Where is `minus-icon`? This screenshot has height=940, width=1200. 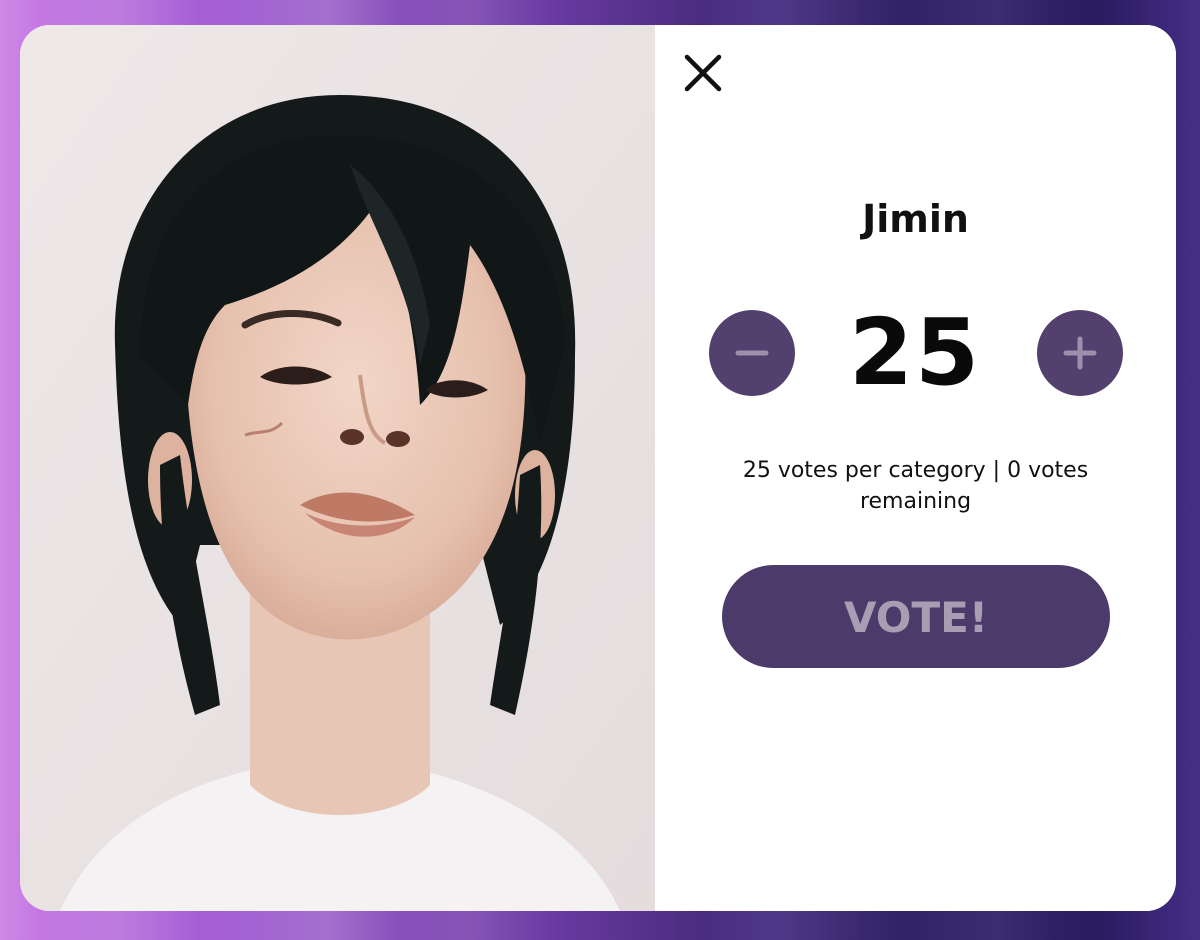 minus-icon is located at coordinates (752, 353).